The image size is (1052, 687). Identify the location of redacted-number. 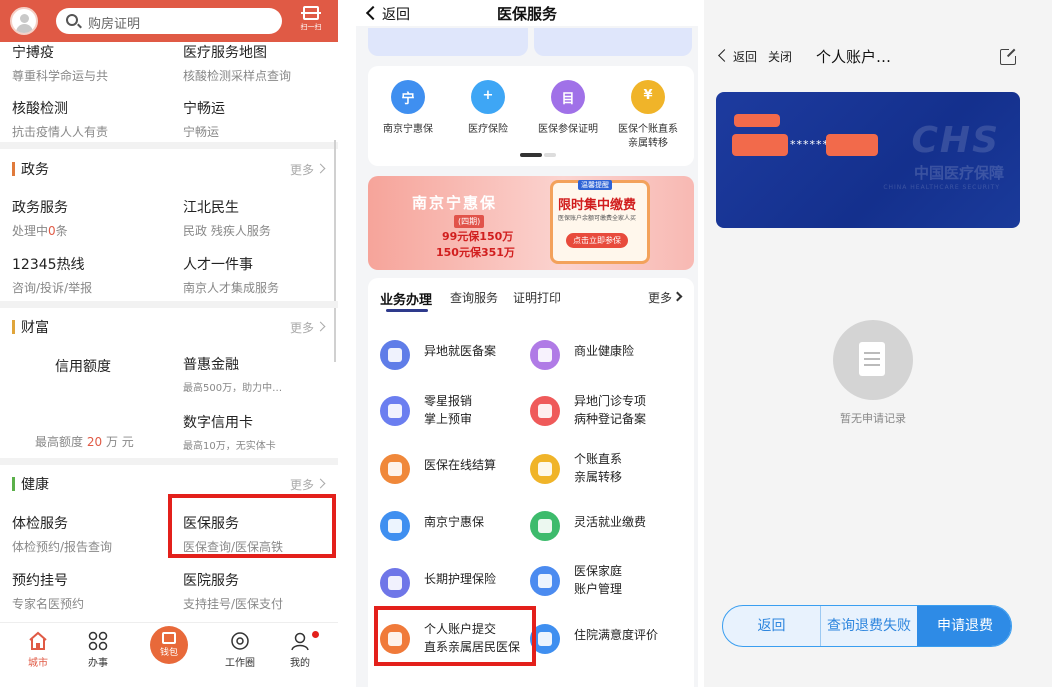
(760, 145).